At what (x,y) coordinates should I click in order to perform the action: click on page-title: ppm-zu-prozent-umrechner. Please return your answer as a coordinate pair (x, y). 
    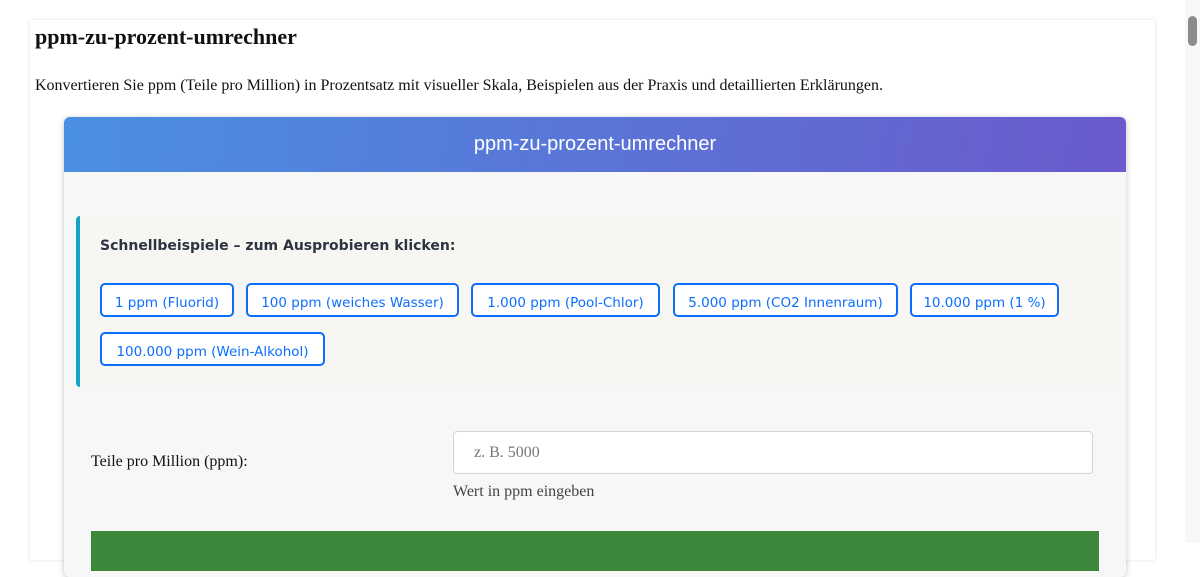
    Looking at the image, I should click on (166, 36).